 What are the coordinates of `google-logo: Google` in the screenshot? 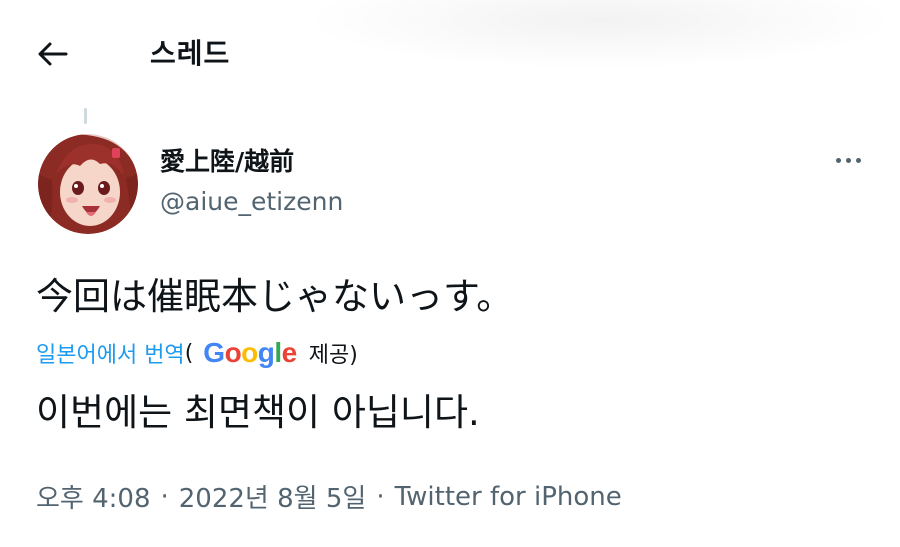 It's located at (250, 352).